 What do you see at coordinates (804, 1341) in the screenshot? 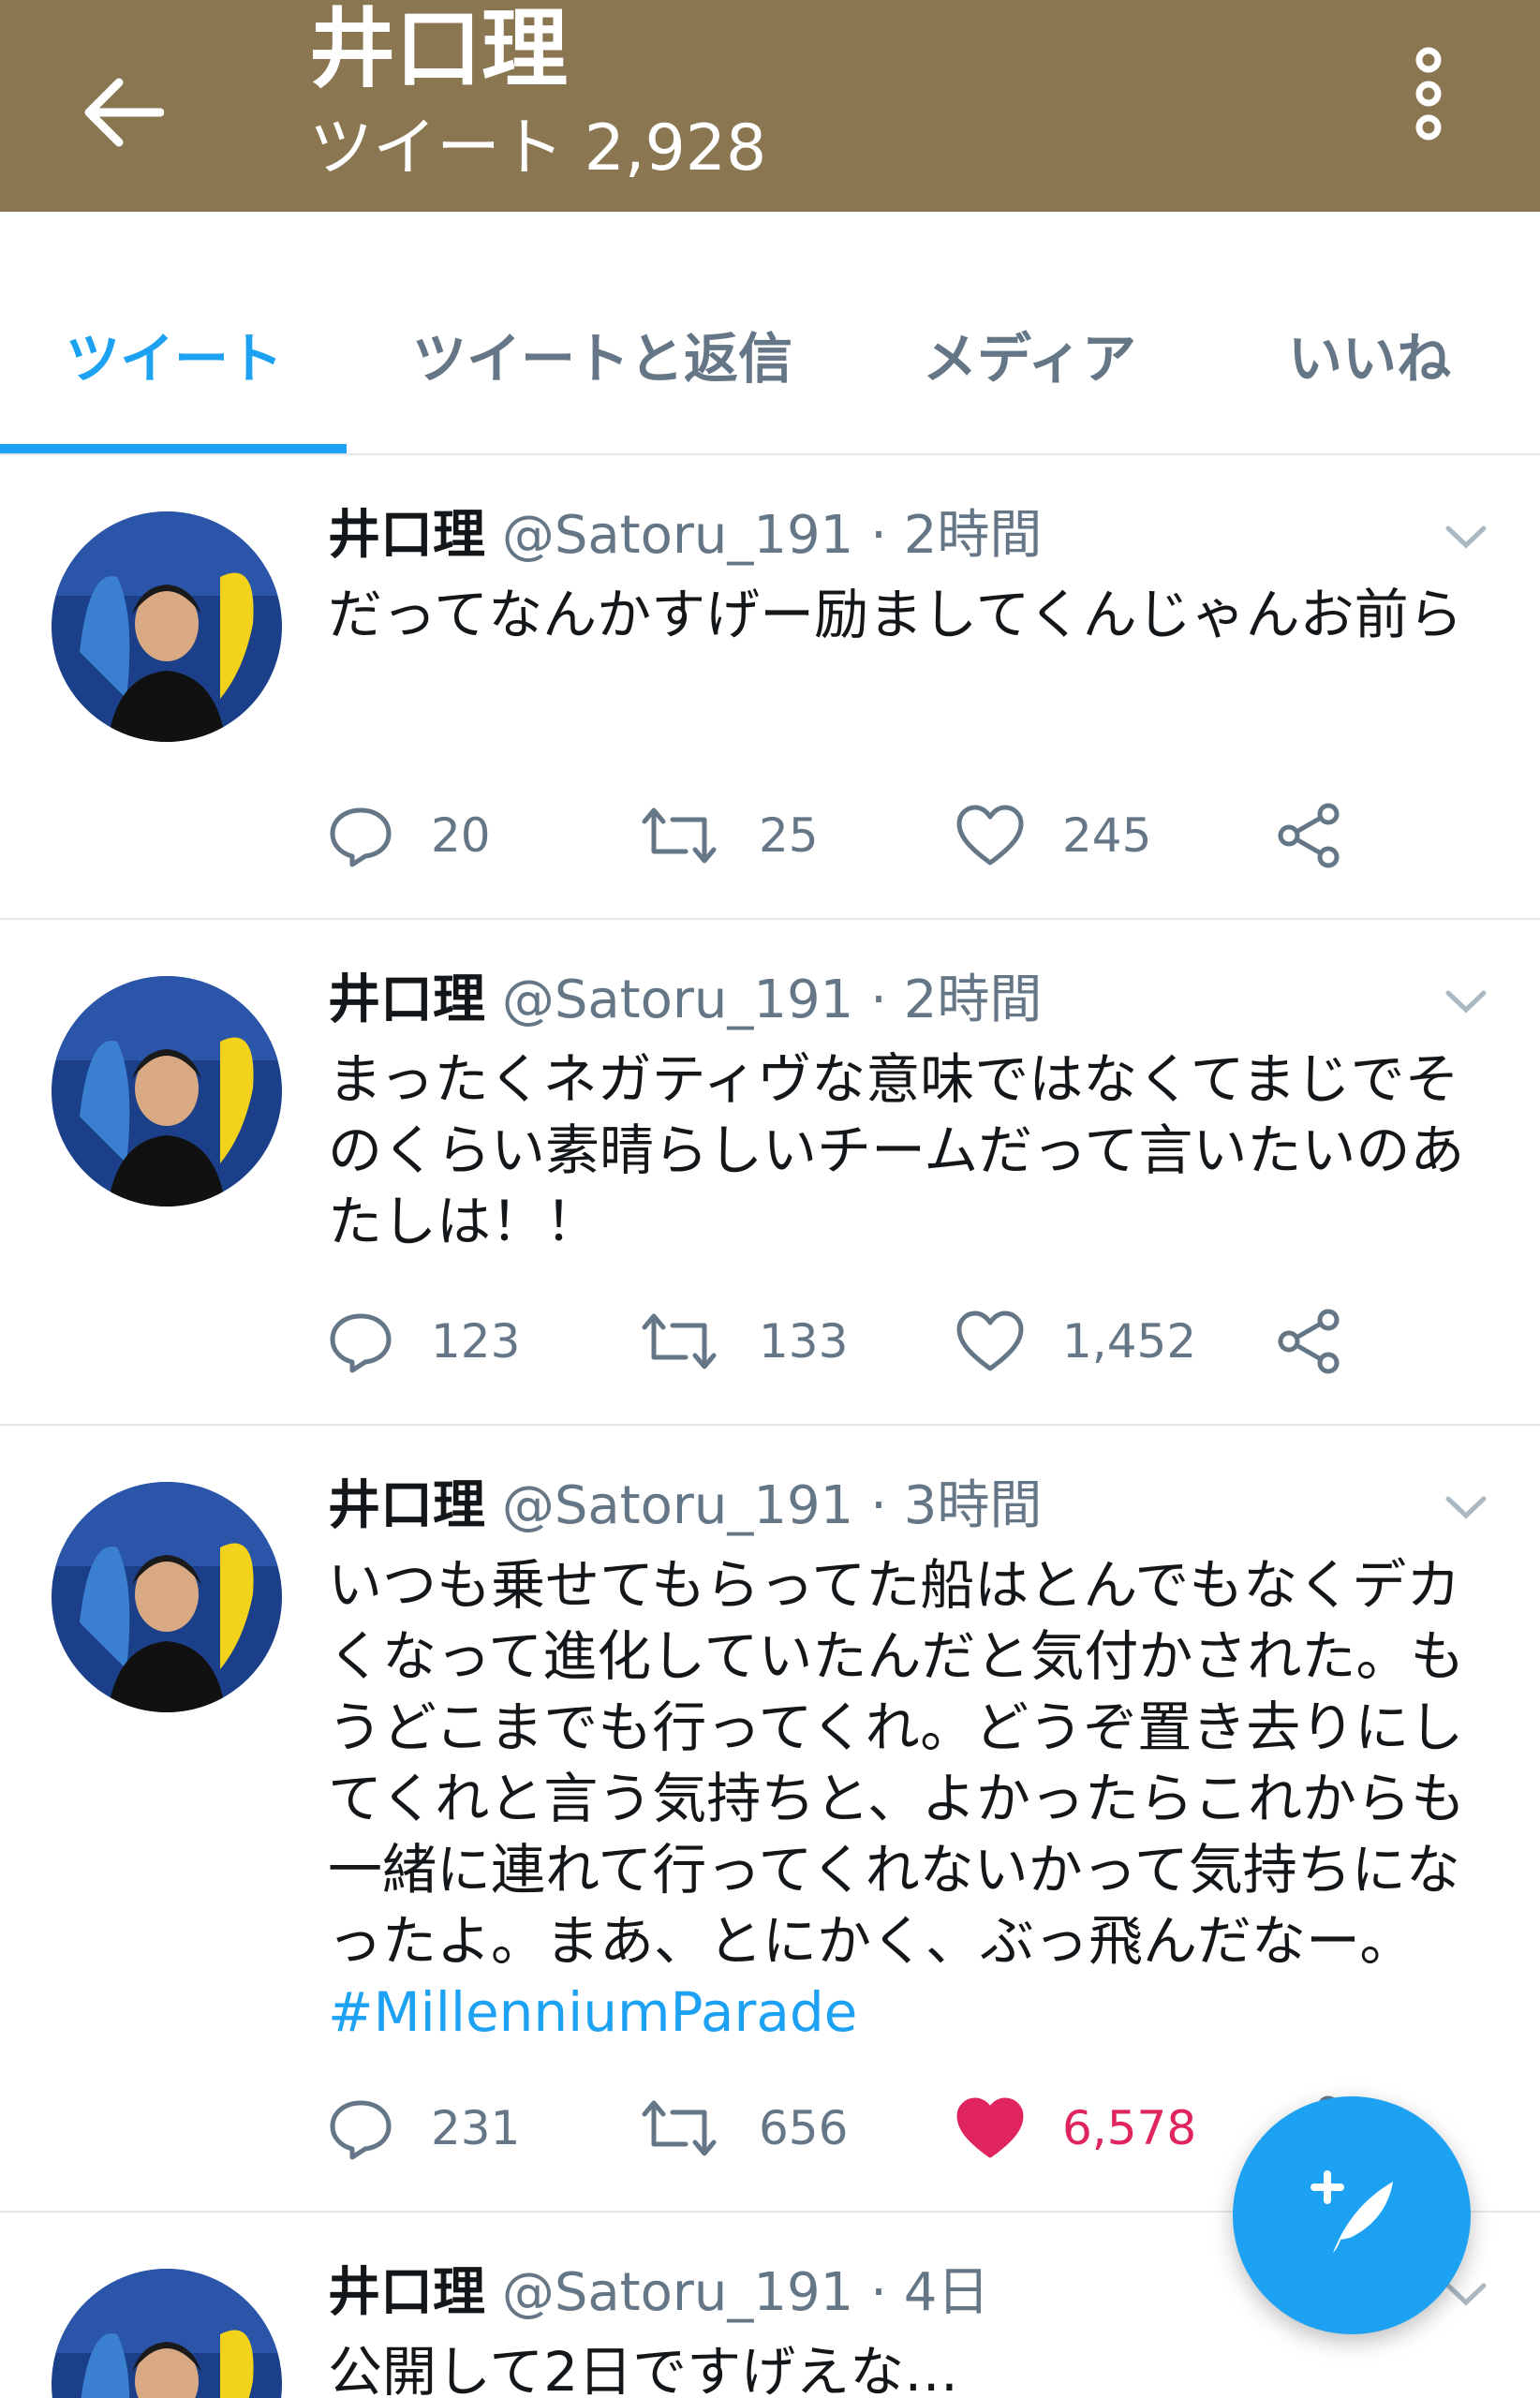
I see `retweet-count: 133` at bounding box center [804, 1341].